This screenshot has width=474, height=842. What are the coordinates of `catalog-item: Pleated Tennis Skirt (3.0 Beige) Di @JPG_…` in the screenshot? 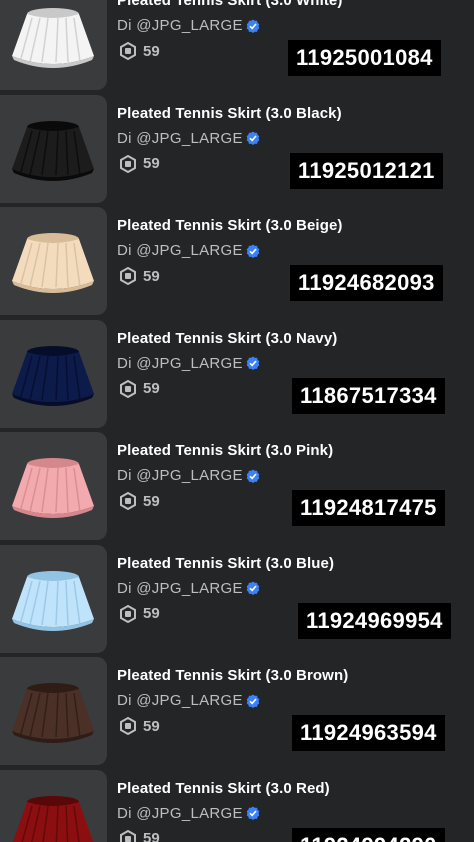 It's located at (237, 263).